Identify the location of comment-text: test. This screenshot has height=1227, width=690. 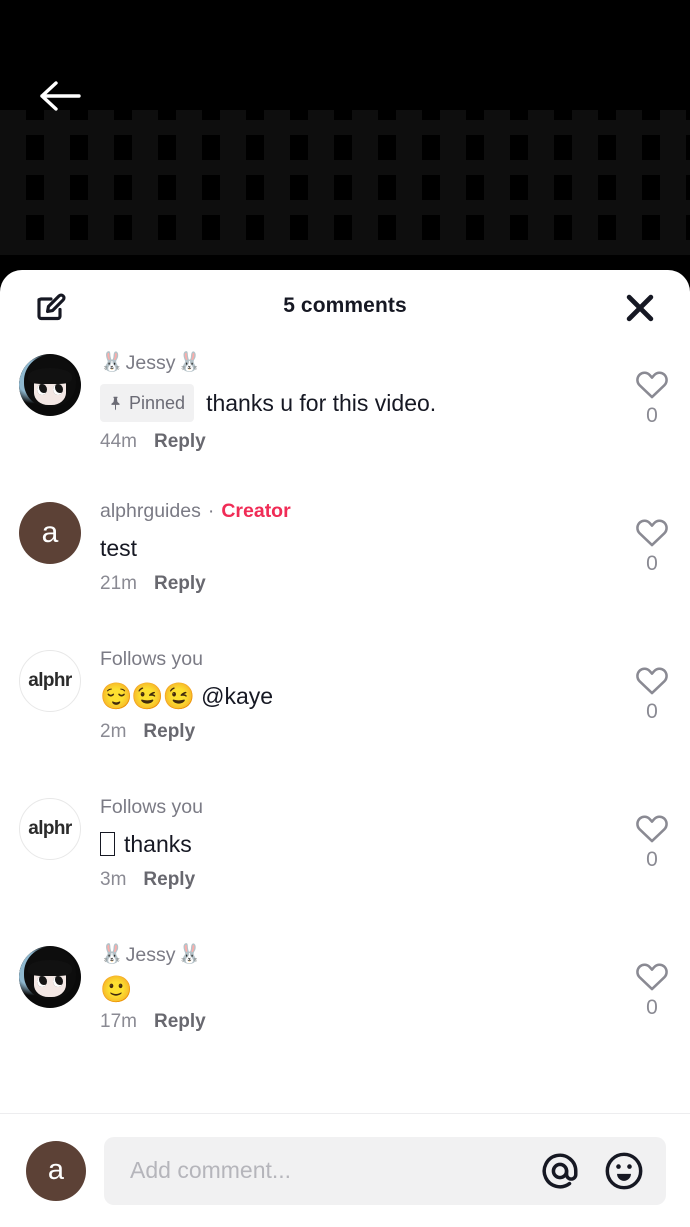
(347, 548).